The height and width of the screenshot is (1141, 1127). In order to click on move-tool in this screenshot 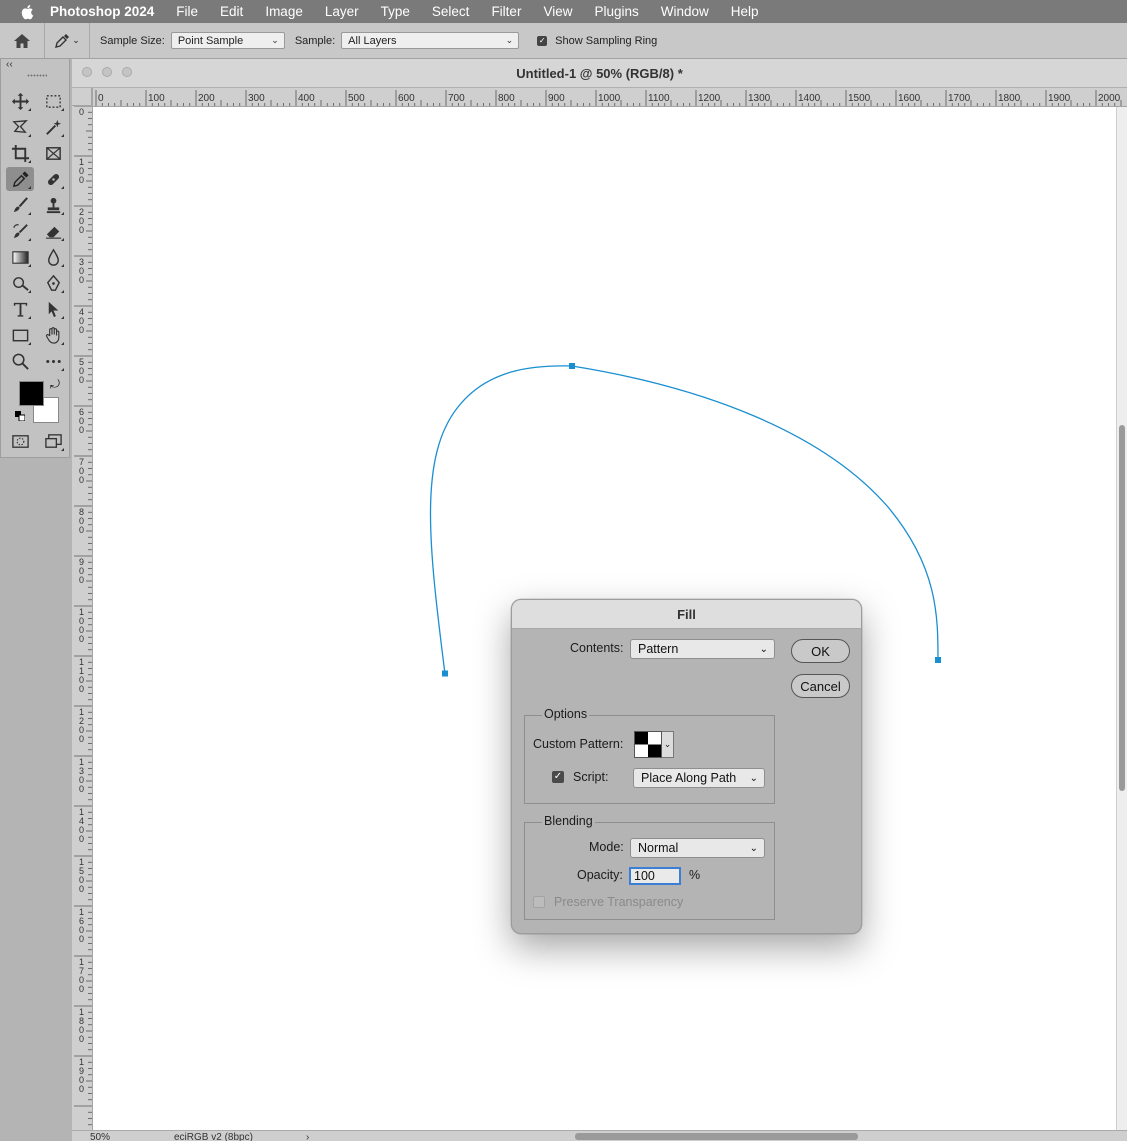, I will do `click(20, 101)`.